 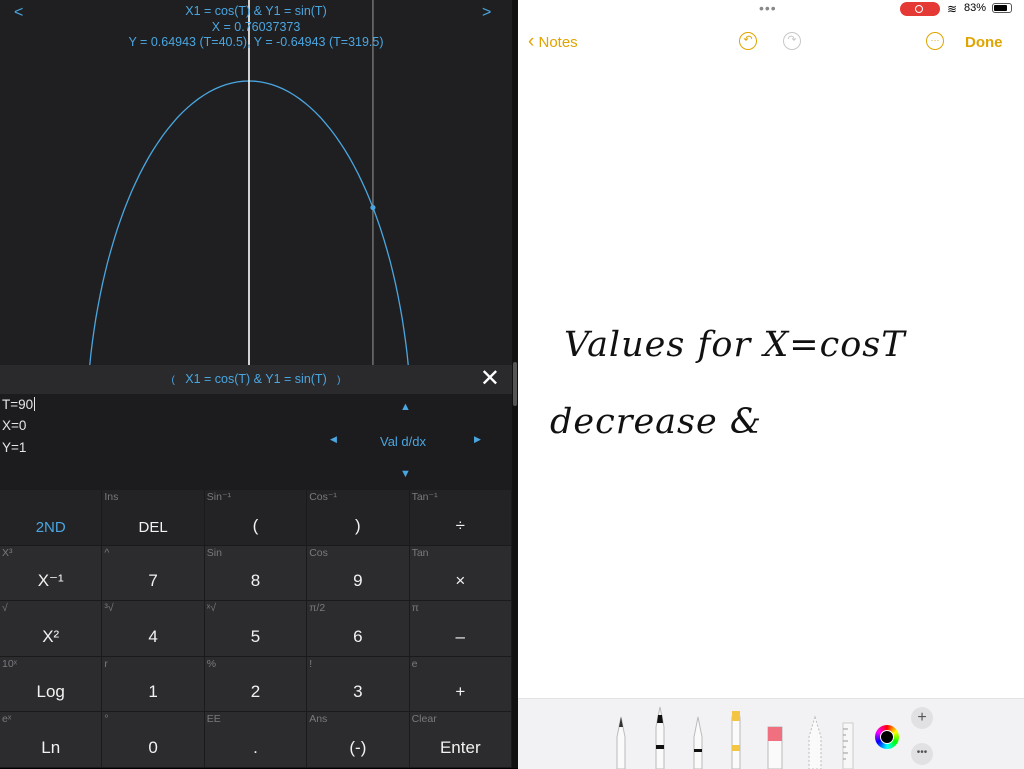 I want to click on key-label: (, so click(x=255, y=525).